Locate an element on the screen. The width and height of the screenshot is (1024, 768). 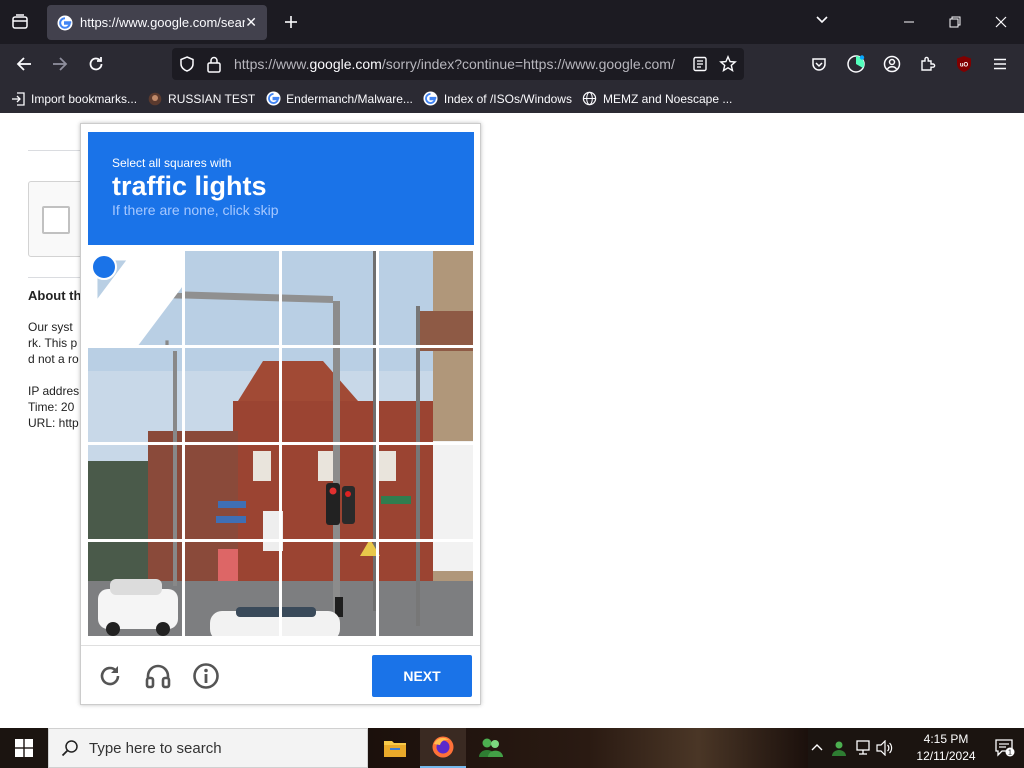
tab-title: https://www.google.com/search?q= is located at coordinates (162, 22).